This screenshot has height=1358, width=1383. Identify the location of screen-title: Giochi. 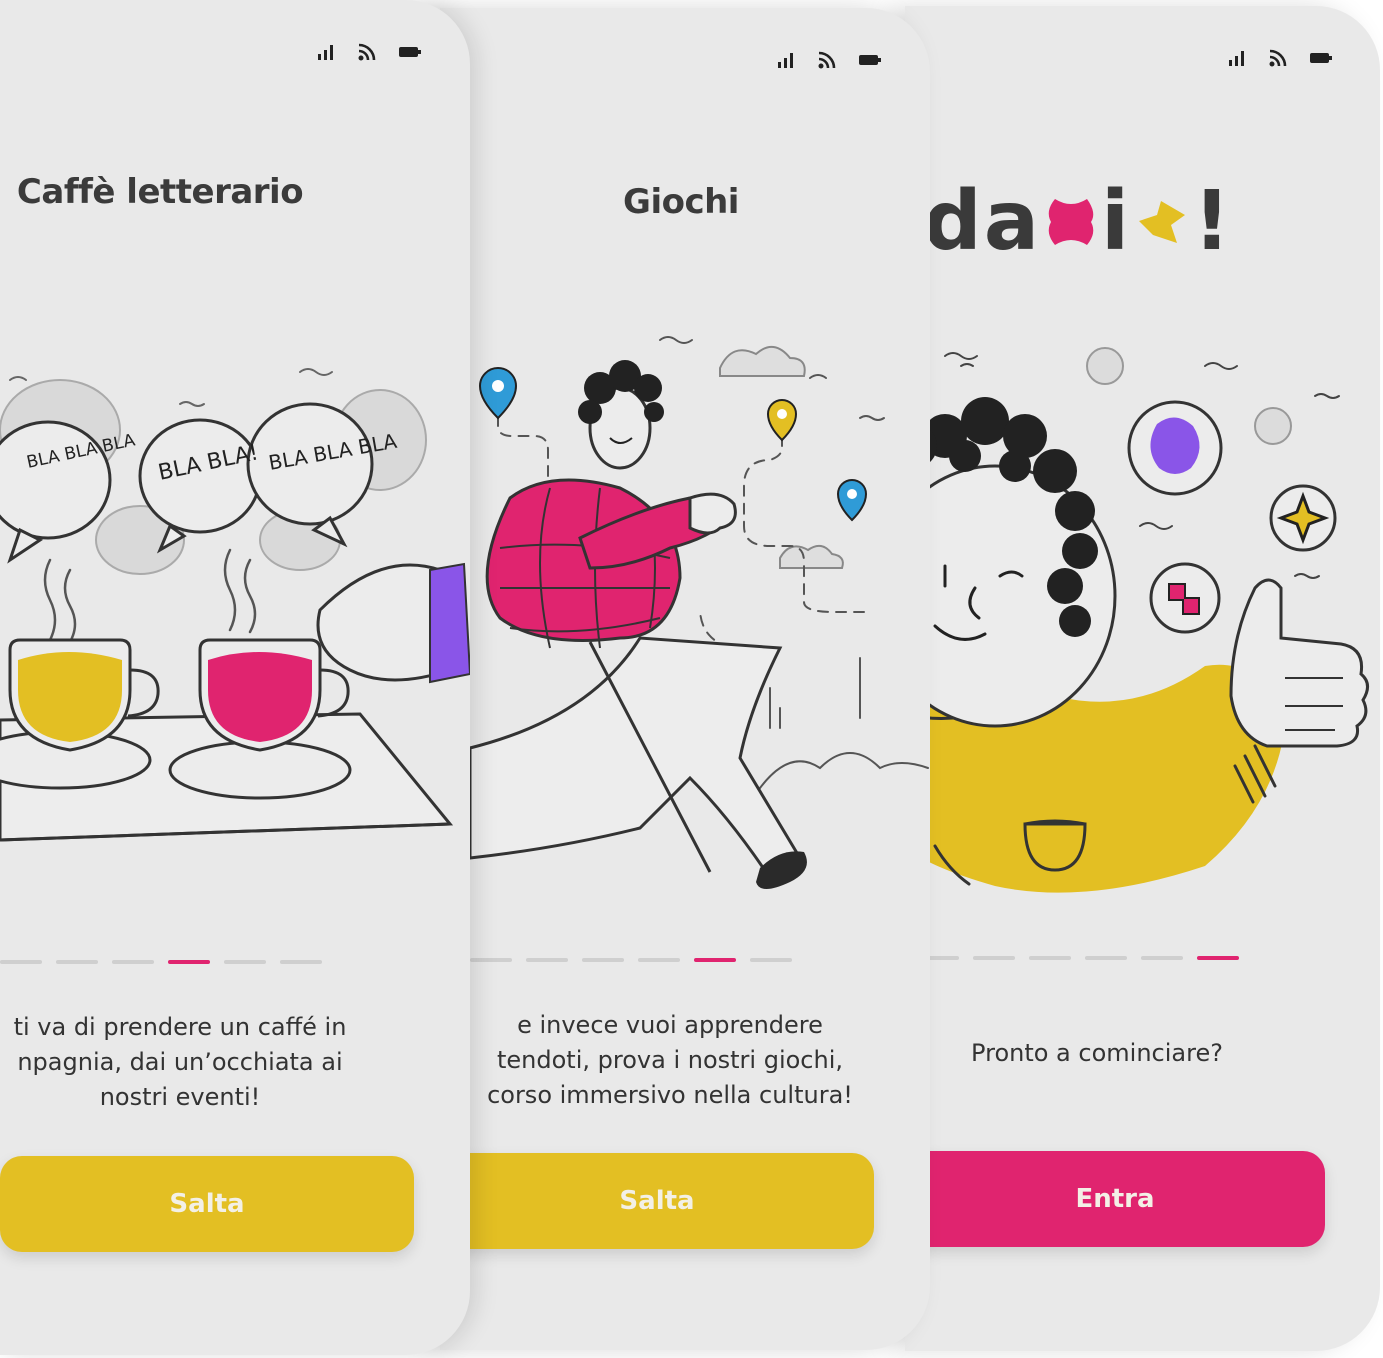
(681, 202).